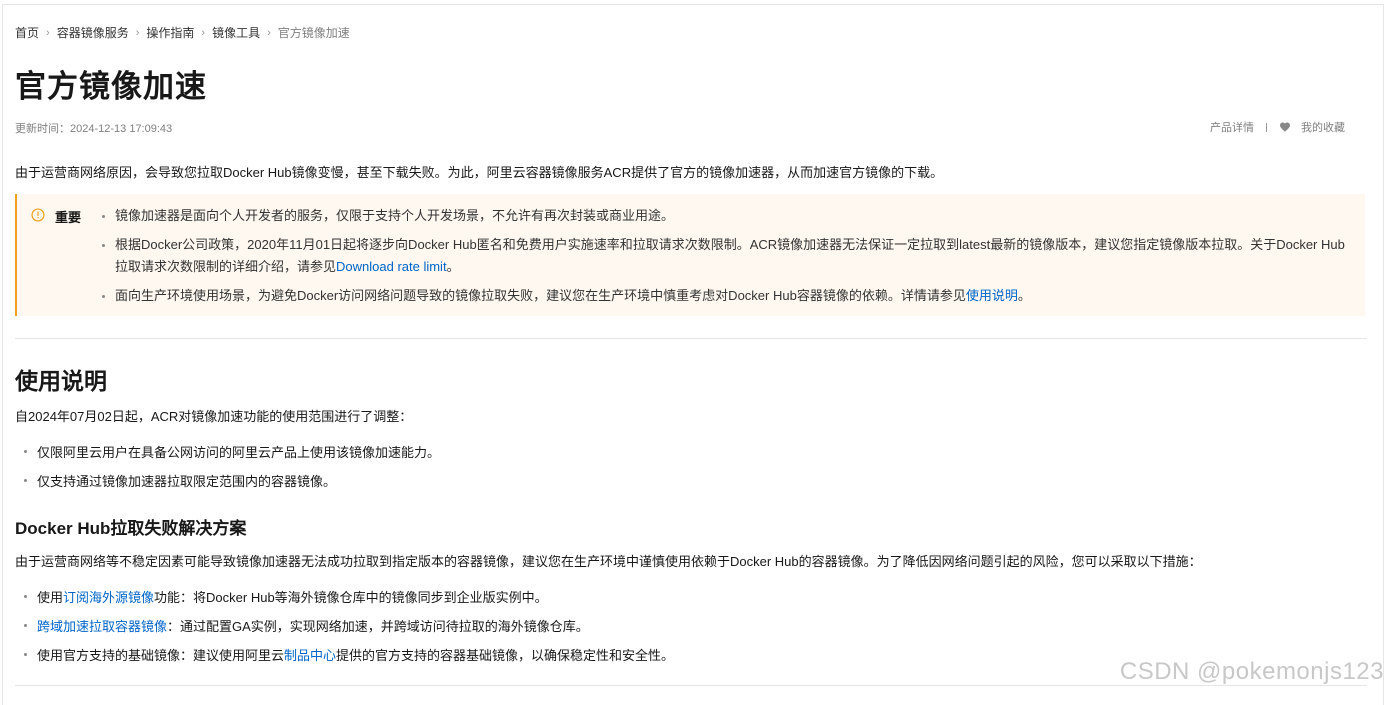  I want to click on usage-heading: 使用说明, so click(61, 381).